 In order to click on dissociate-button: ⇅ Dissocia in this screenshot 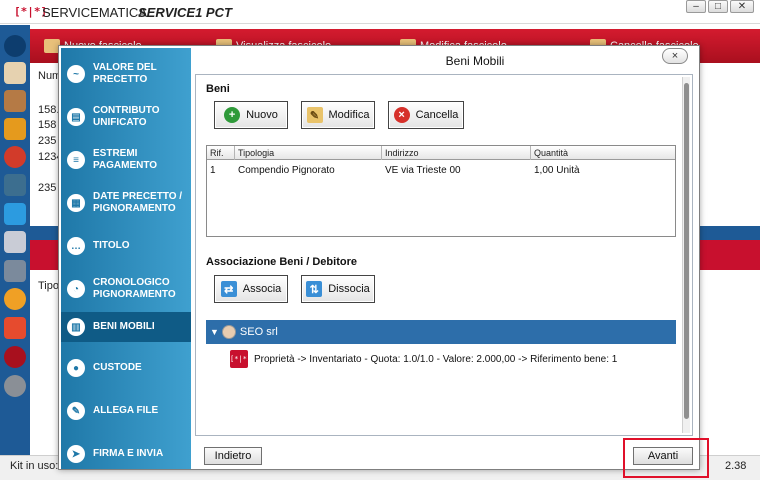, I will do `click(338, 289)`.